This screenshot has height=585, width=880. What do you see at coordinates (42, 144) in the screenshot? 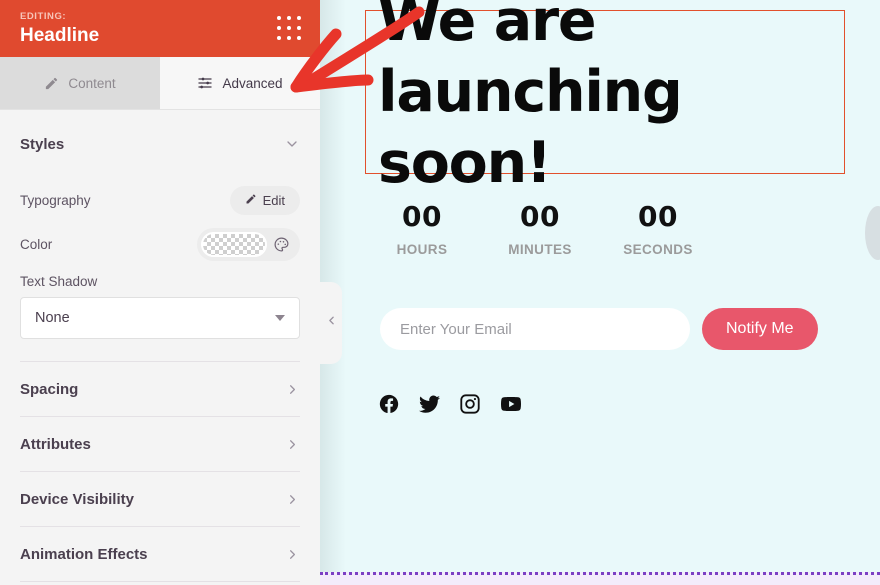
I see `section-styles-label: Styles` at bounding box center [42, 144].